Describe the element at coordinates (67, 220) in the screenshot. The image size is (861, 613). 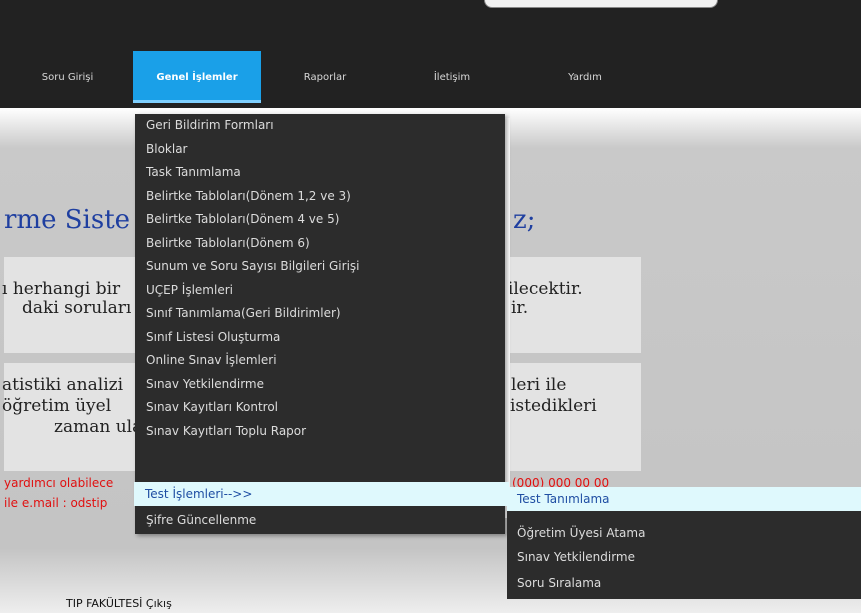
I see `welcome-title-left: rme Siste` at that location.